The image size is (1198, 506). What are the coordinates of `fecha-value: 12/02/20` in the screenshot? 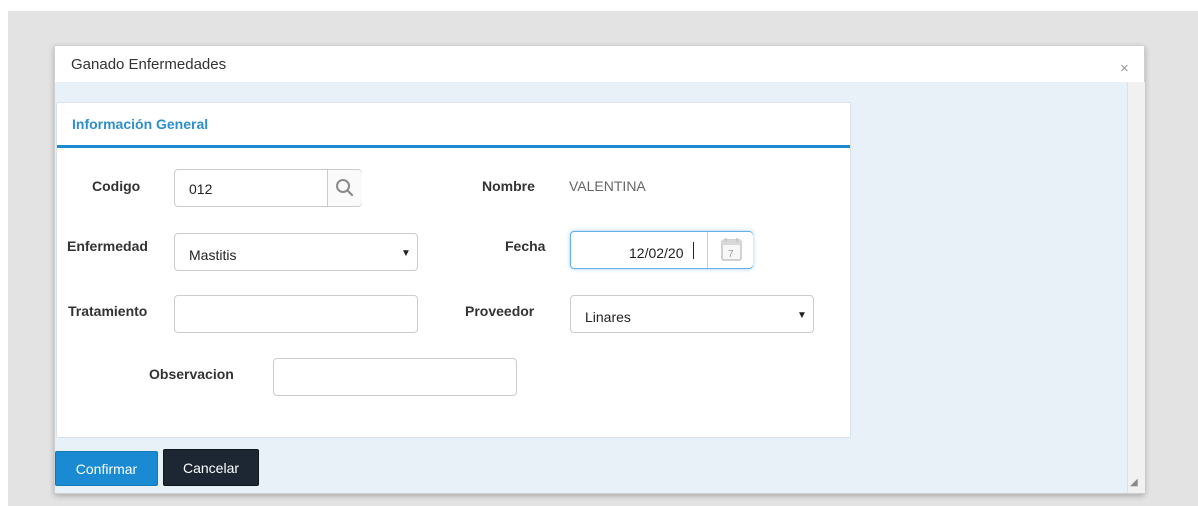 It's located at (656, 253).